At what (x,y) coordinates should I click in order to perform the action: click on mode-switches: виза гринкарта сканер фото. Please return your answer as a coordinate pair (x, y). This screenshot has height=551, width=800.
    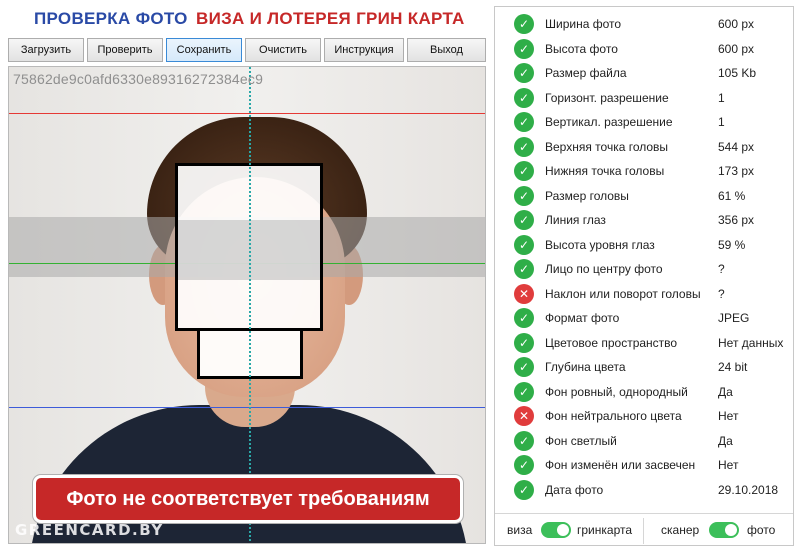
    Looking at the image, I should click on (644, 529).